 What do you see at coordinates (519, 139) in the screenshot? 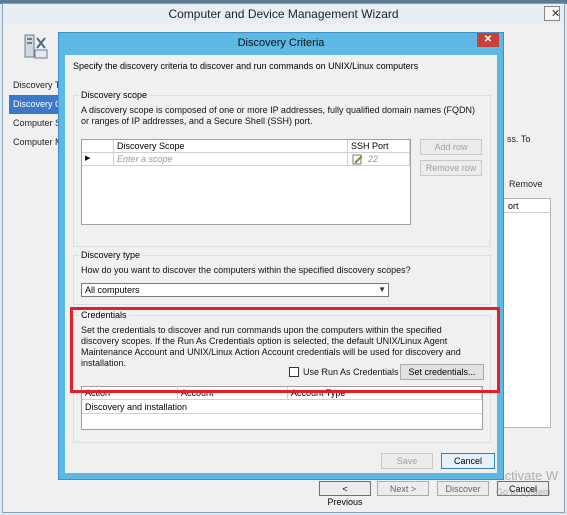
I see `wizard-side-text: ss. To` at bounding box center [519, 139].